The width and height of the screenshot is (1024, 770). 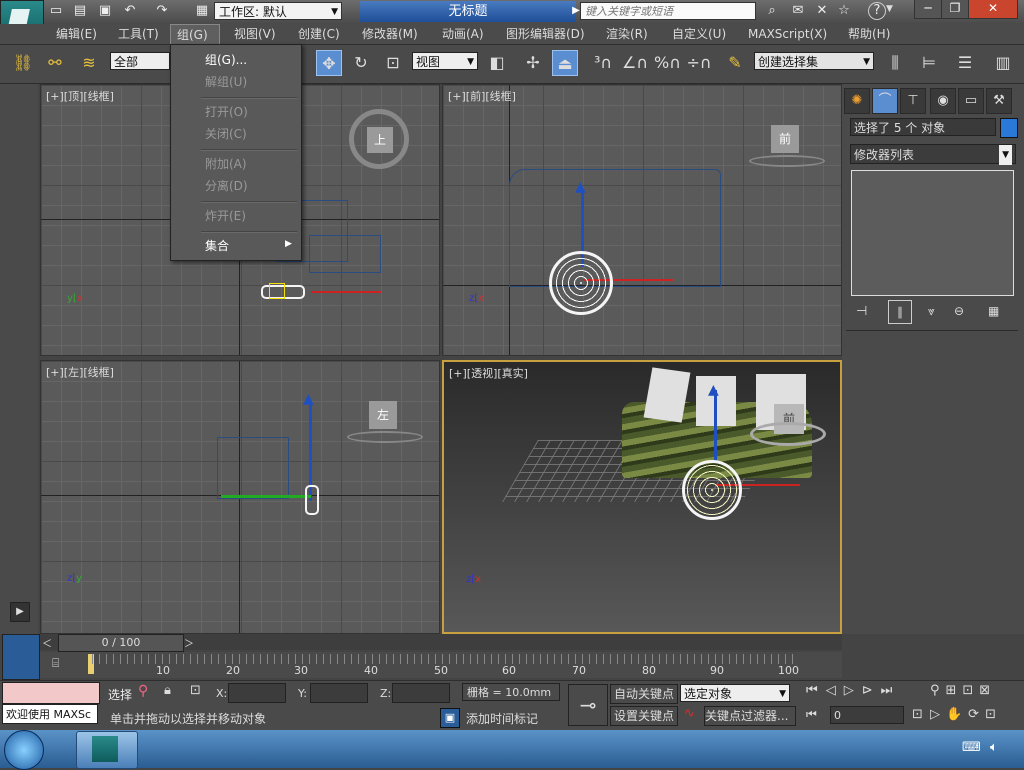 What do you see at coordinates (226, 163) in the screenshot?
I see `menu-item-attach: 附加(A)` at bounding box center [226, 163].